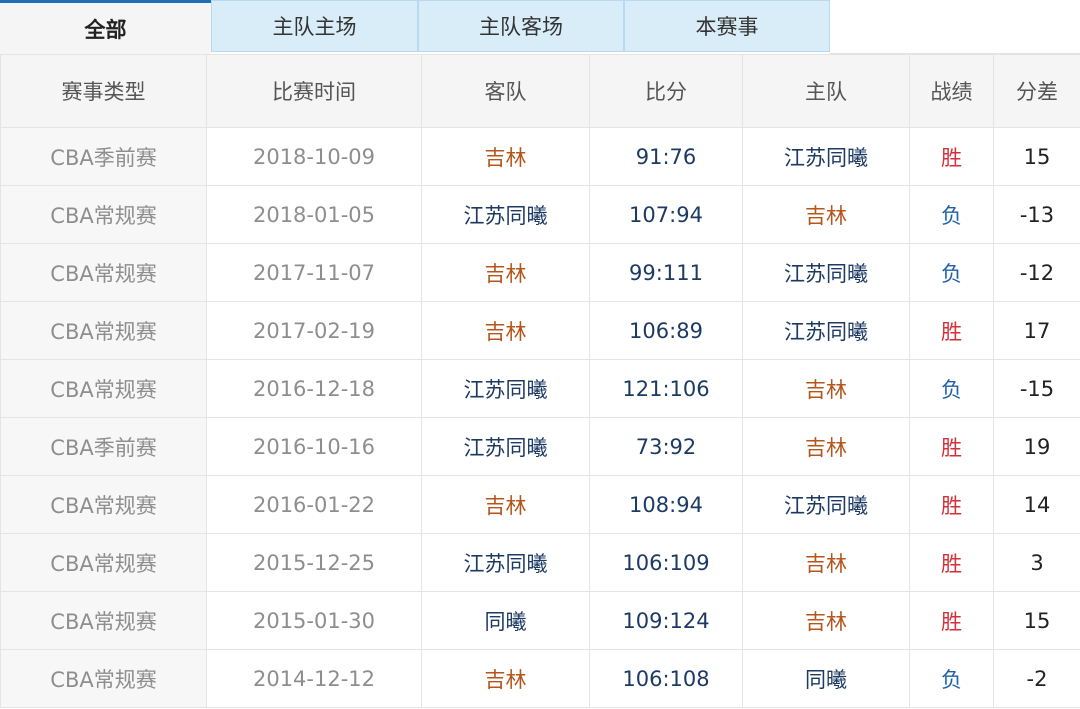  Describe the element at coordinates (314, 330) in the screenshot. I see `cell-match-date: 2017-02-19` at that location.